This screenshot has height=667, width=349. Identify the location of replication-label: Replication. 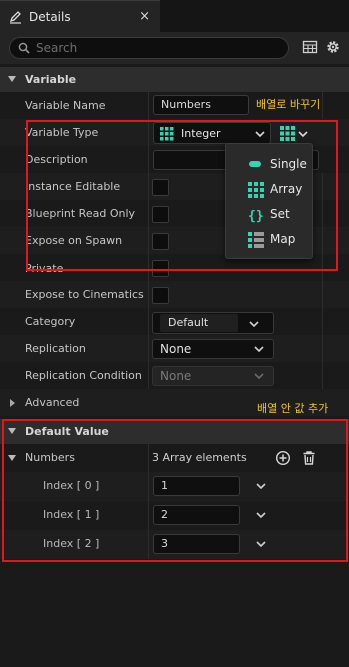
(55, 348).